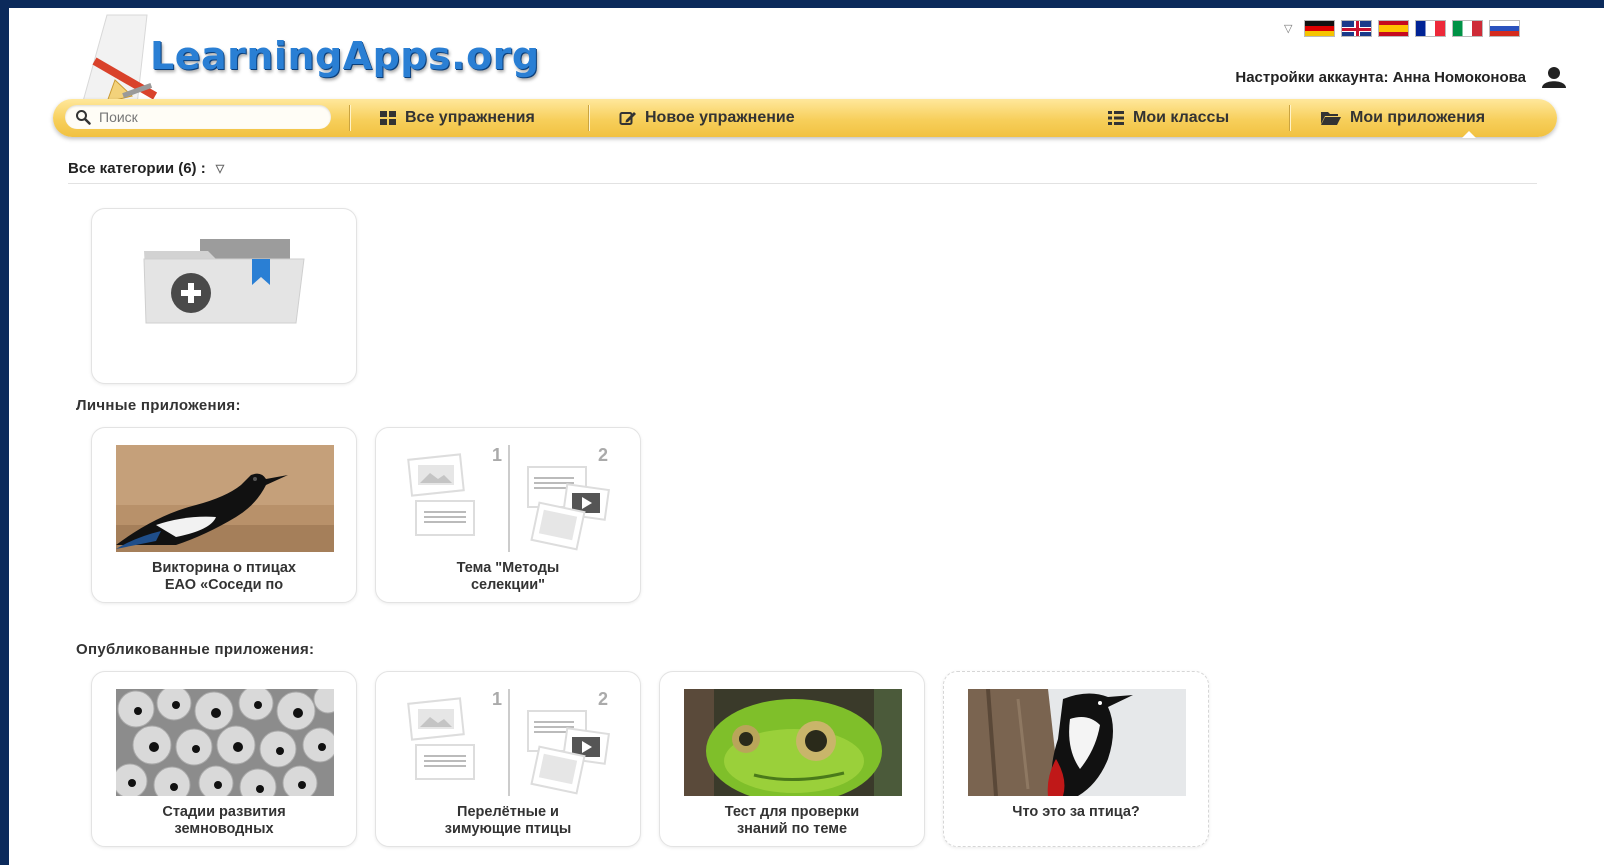 This screenshot has width=1604, height=865. What do you see at coordinates (224, 812) in the screenshot?
I see `app-title-line: Стадии развития` at bounding box center [224, 812].